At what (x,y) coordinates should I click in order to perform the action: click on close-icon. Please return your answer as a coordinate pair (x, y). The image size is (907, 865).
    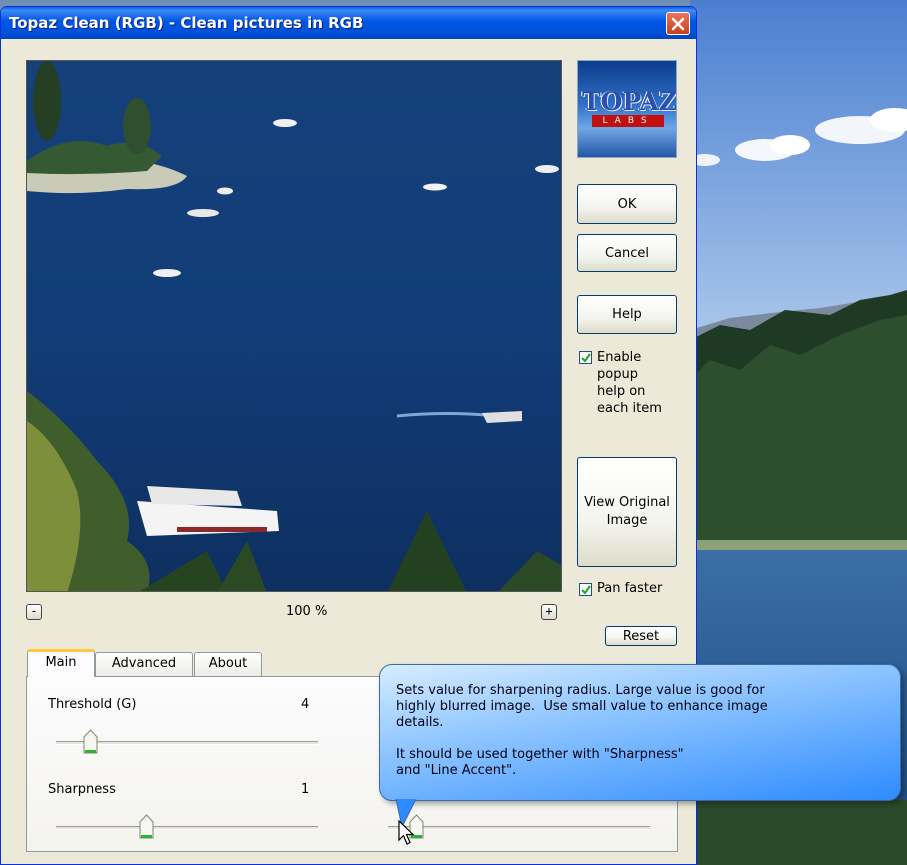
    Looking at the image, I should click on (678, 24).